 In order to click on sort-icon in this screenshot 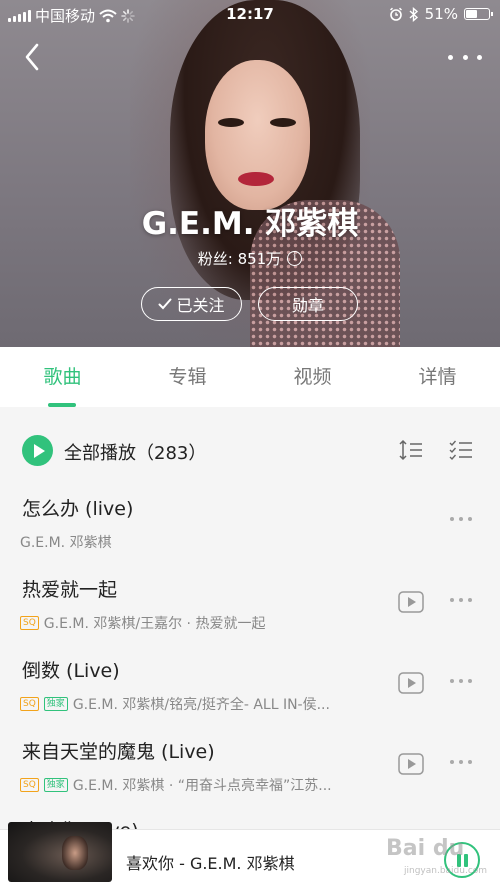, I will do `click(411, 450)`.